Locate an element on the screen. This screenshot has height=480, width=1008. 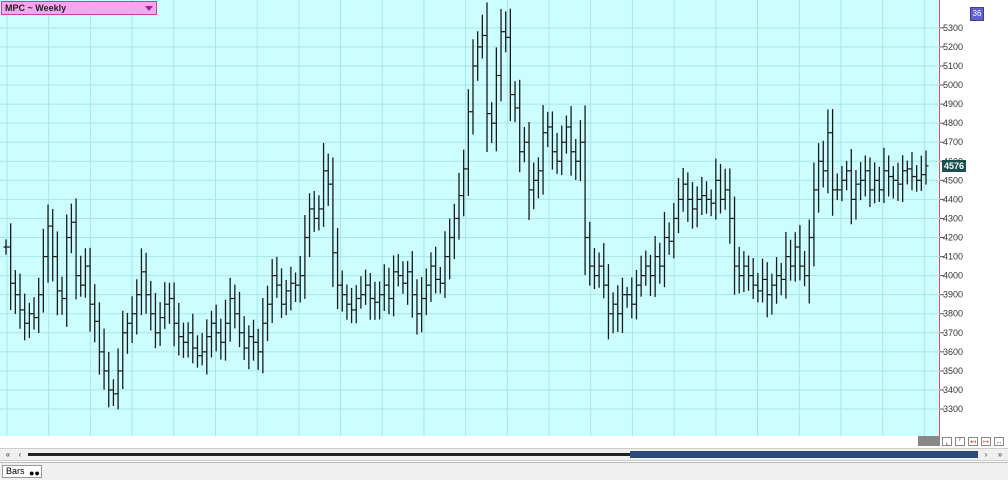
scroll-thumb is located at coordinates (804, 454).